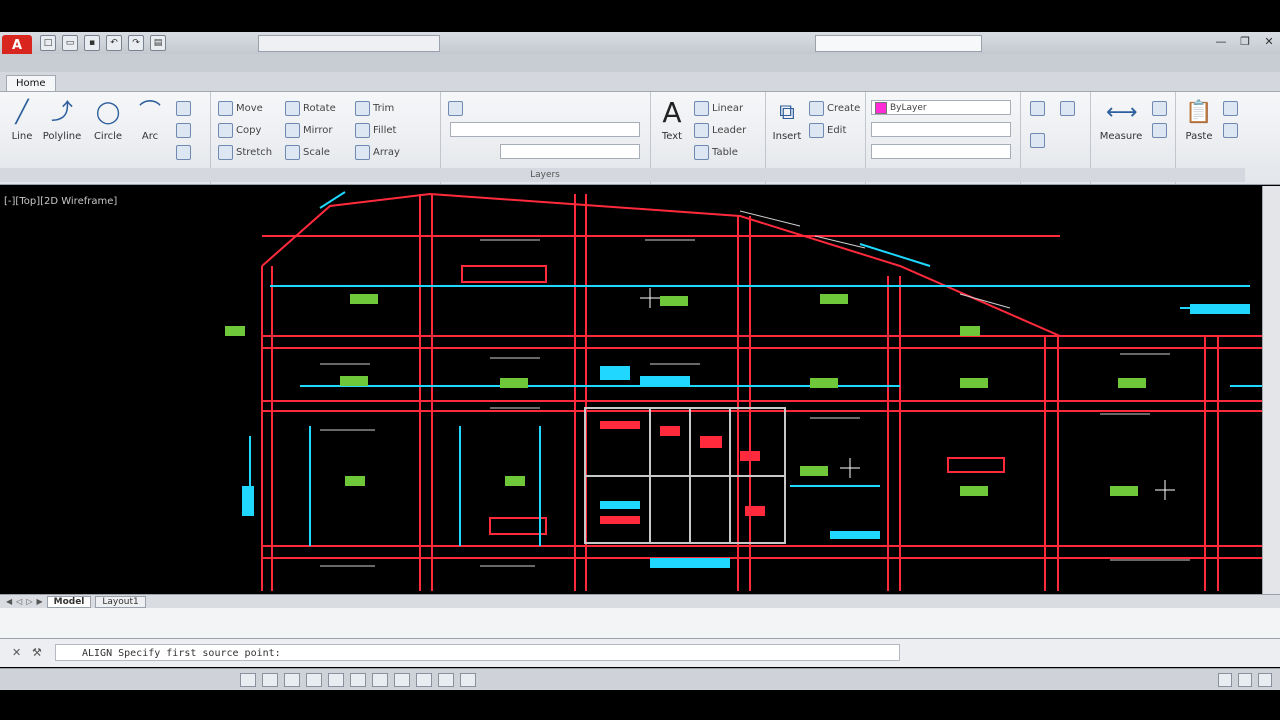 The image size is (1280, 720). I want to click on copy-button: Copy, so click(239, 130).